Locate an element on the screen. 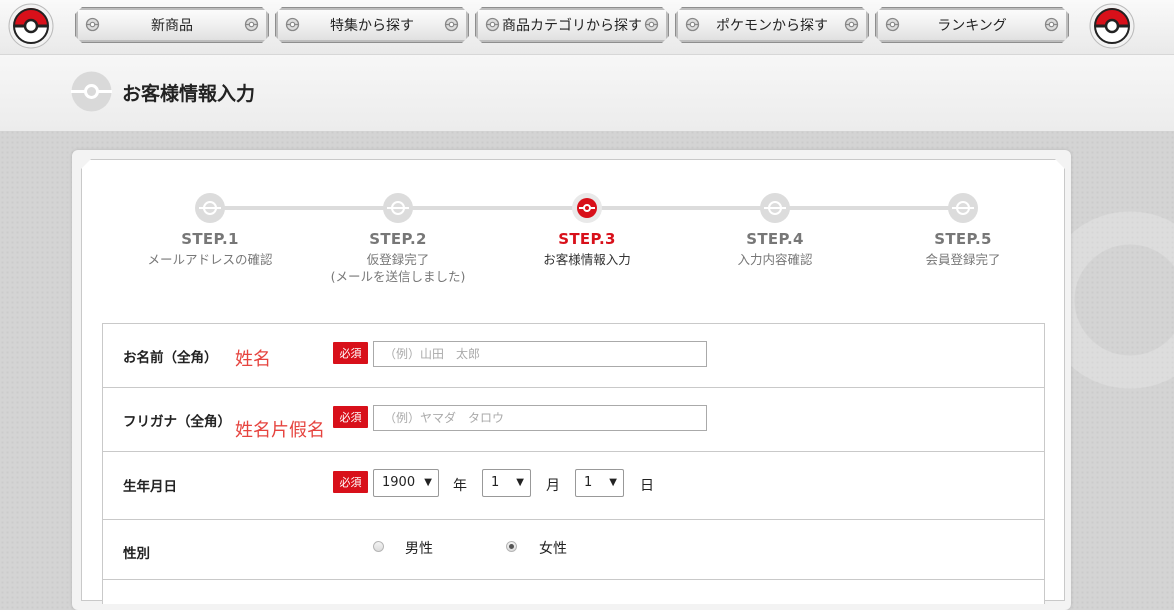 This screenshot has height=610, width=1174. form-row-name: お名前（全角） 姓名 必須 is located at coordinates (573, 356).